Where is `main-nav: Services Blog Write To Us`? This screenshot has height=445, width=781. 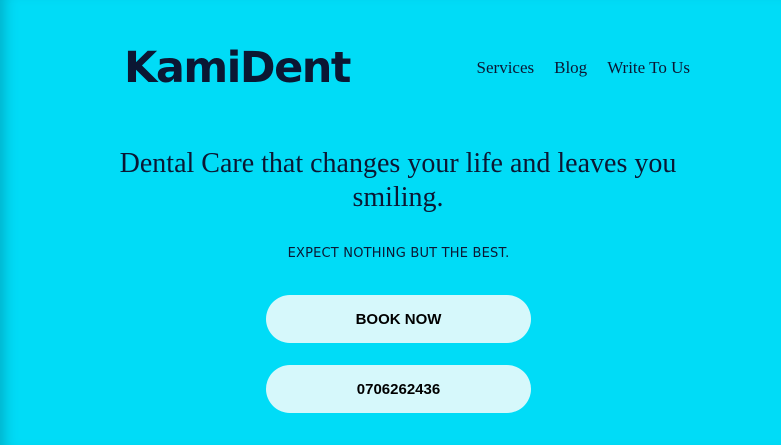 main-nav: Services Blog Write To Us is located at coordinates (583, 68).